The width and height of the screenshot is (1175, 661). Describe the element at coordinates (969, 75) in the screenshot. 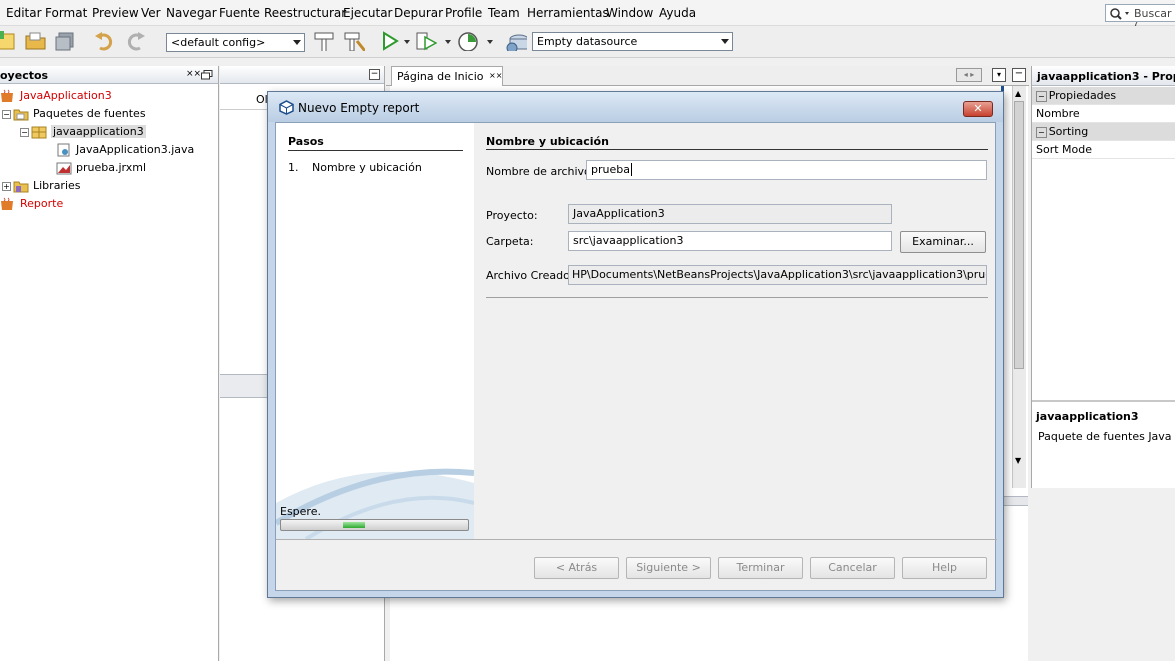

I see `tab-scroll-icon: ◂ ▸` at that location.